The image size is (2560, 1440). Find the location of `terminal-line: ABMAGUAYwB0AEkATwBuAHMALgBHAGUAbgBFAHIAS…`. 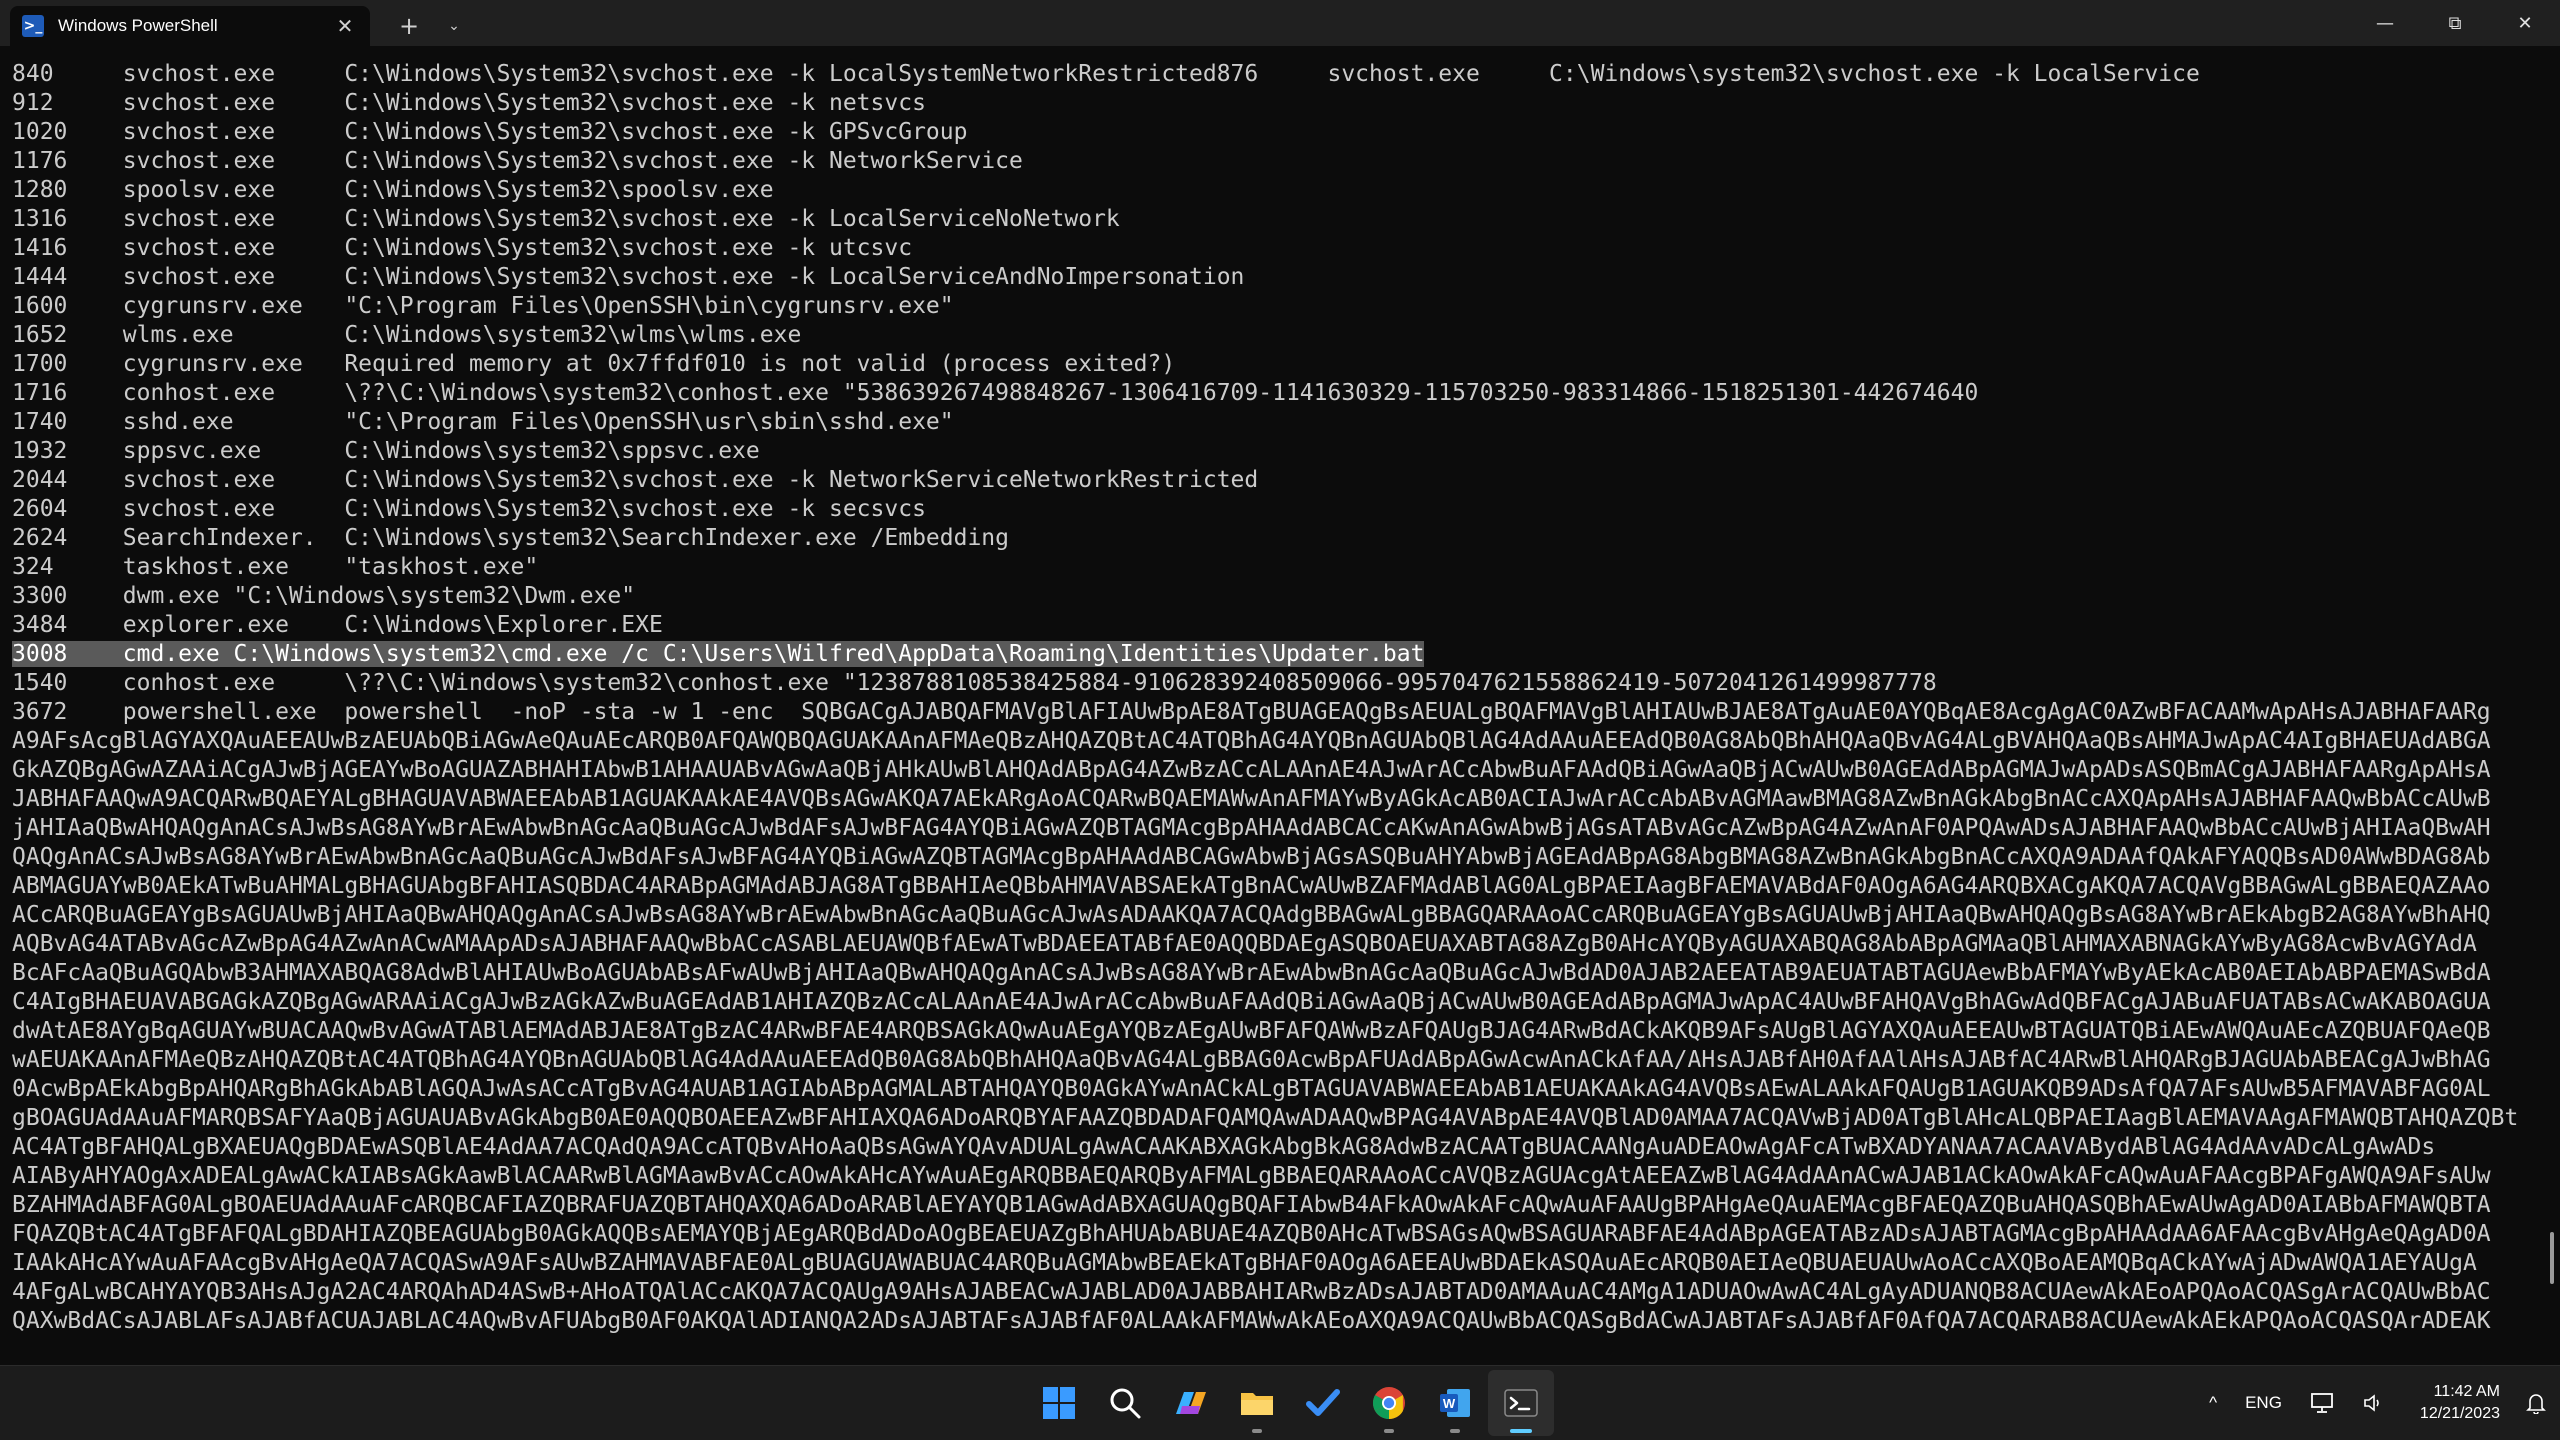

terminal-line: ABMAGUAYwB0AEkATwBuAHMALgBHAGUAbgBFAHIAS… is located at coordinates (1280, 886).